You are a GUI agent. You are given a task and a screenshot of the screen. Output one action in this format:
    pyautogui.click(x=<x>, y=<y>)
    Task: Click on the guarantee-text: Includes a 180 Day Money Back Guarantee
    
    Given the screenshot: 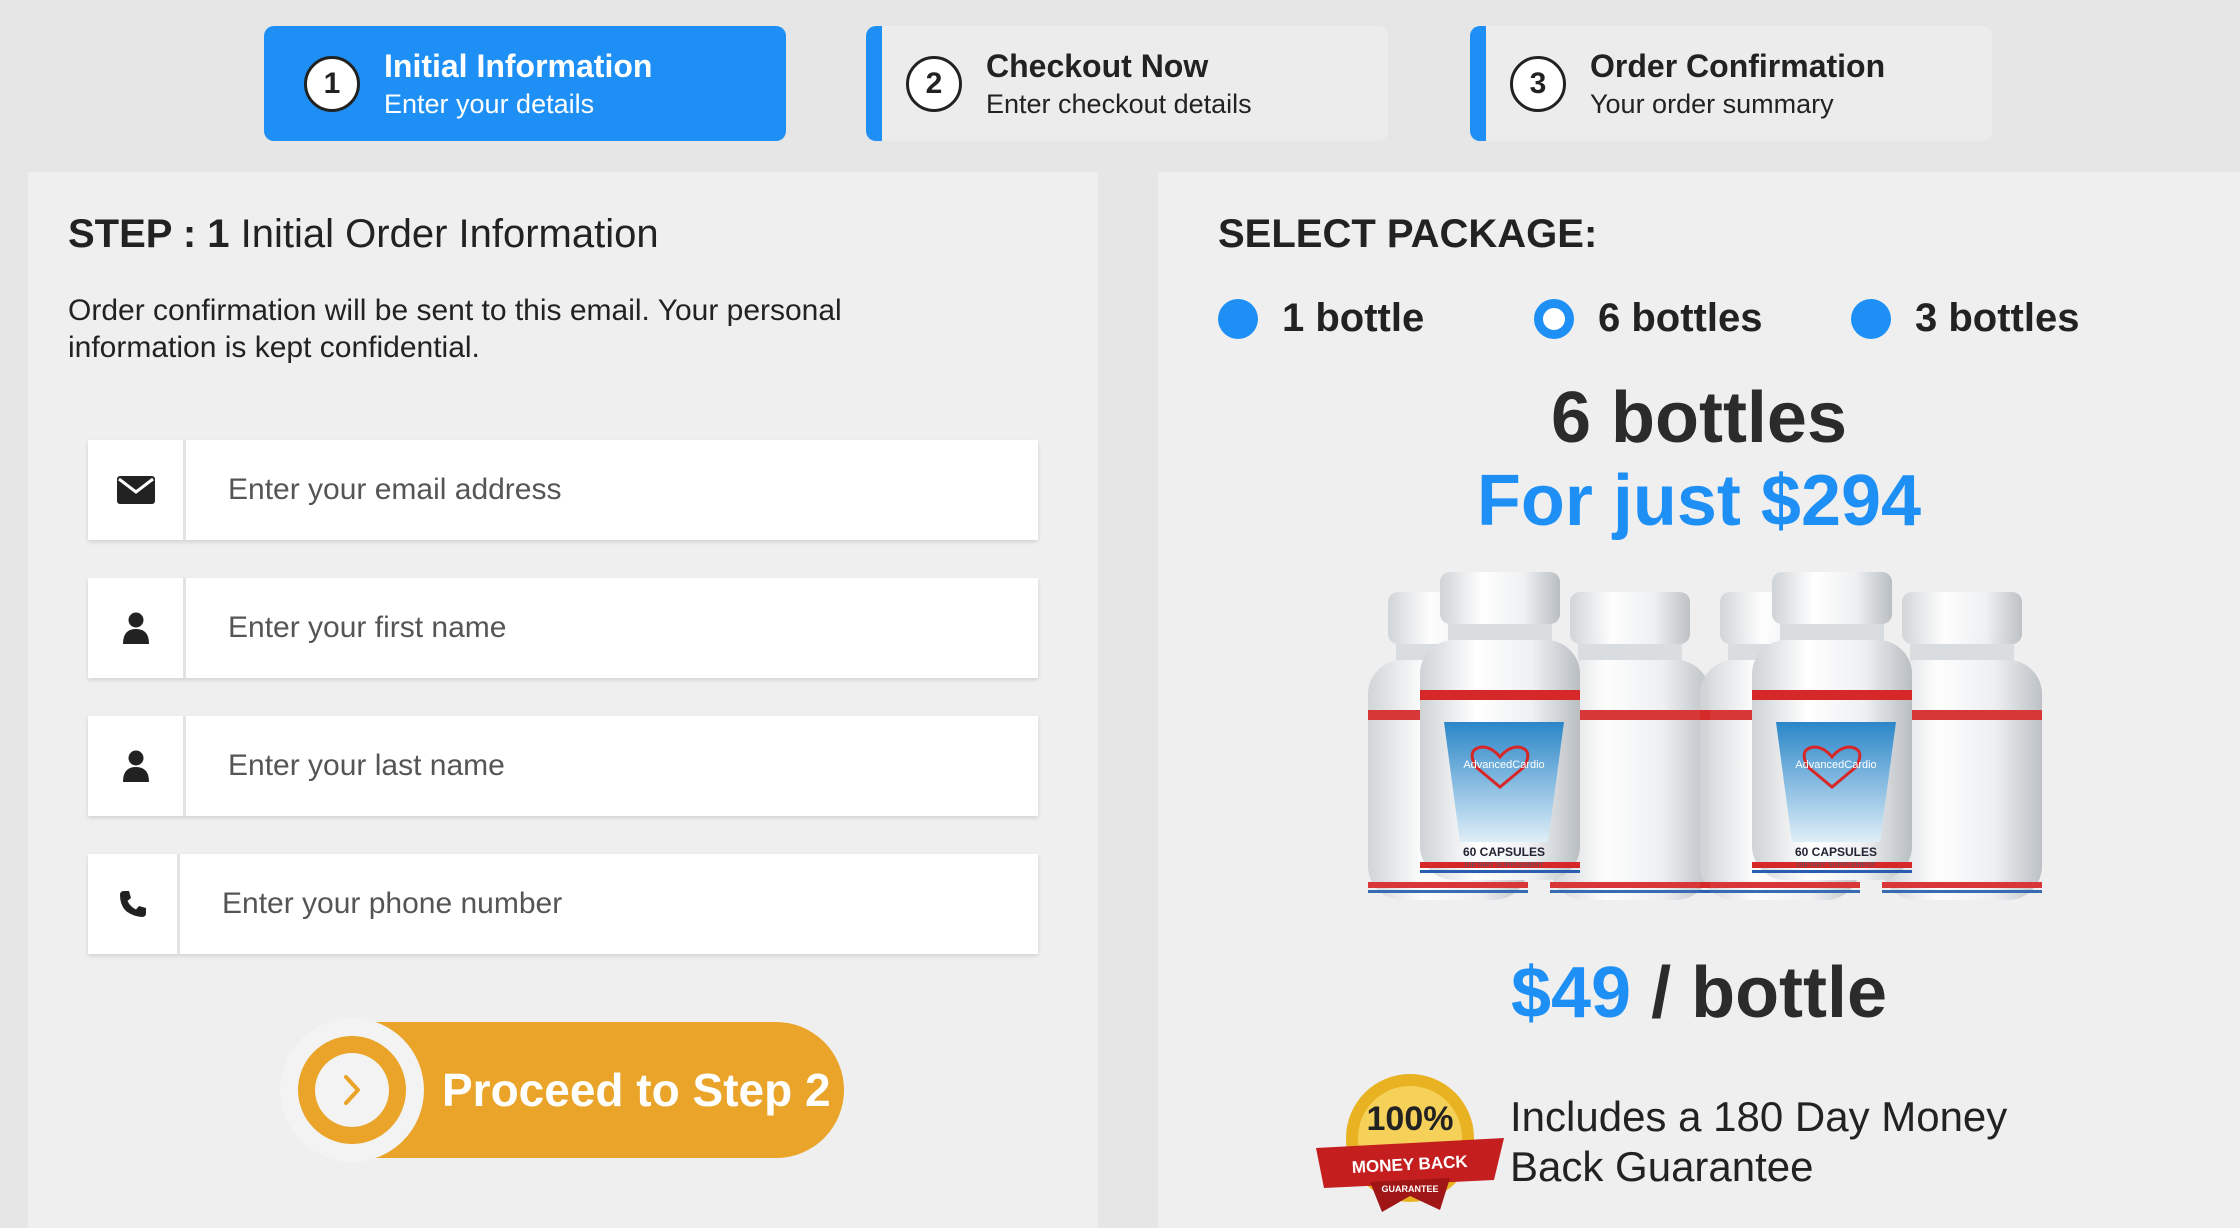 What is the action you would take?
    pyautogui.click(x=1759, y=1141)
    